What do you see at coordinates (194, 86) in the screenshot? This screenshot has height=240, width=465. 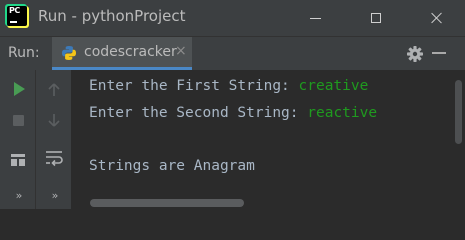 I see `console-prompt: Enter the First String:` at bounding box center [194, 86].